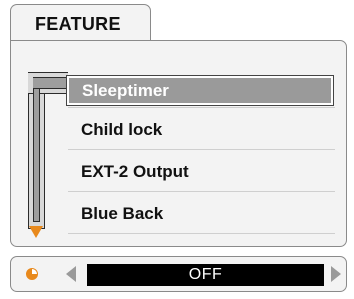  I want to click on menu-item-label: Blue Back, so click(122, 213).